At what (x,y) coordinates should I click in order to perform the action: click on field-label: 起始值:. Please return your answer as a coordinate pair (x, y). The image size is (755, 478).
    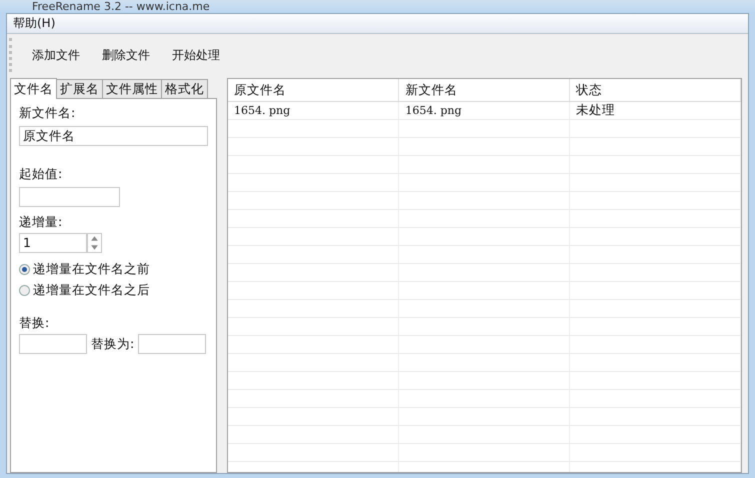
    Looking at the image, I should click on (41, 174).